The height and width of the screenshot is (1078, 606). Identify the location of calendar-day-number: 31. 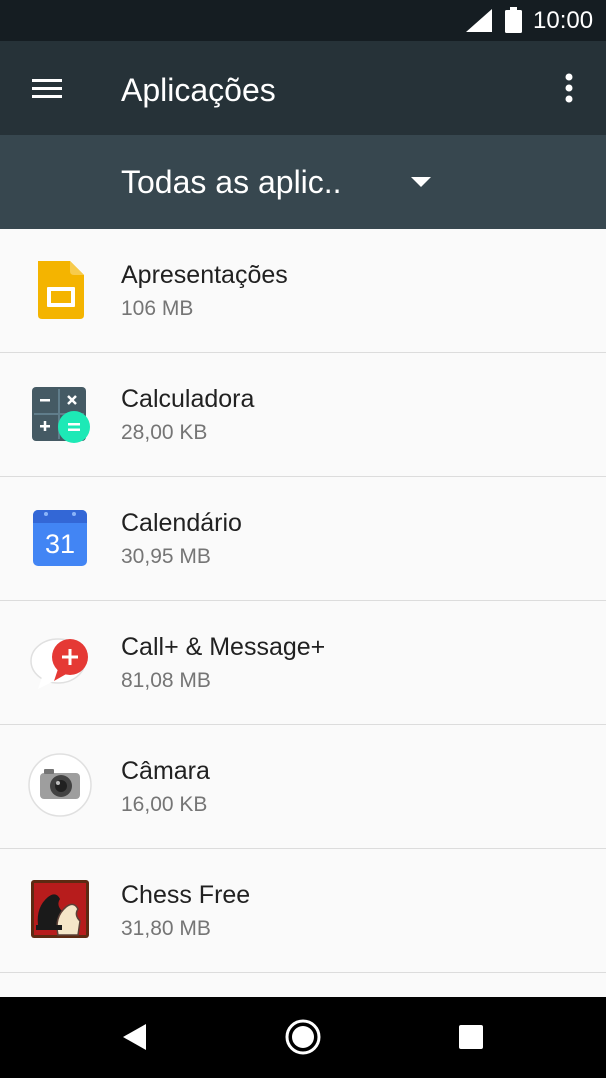
(60, 544).